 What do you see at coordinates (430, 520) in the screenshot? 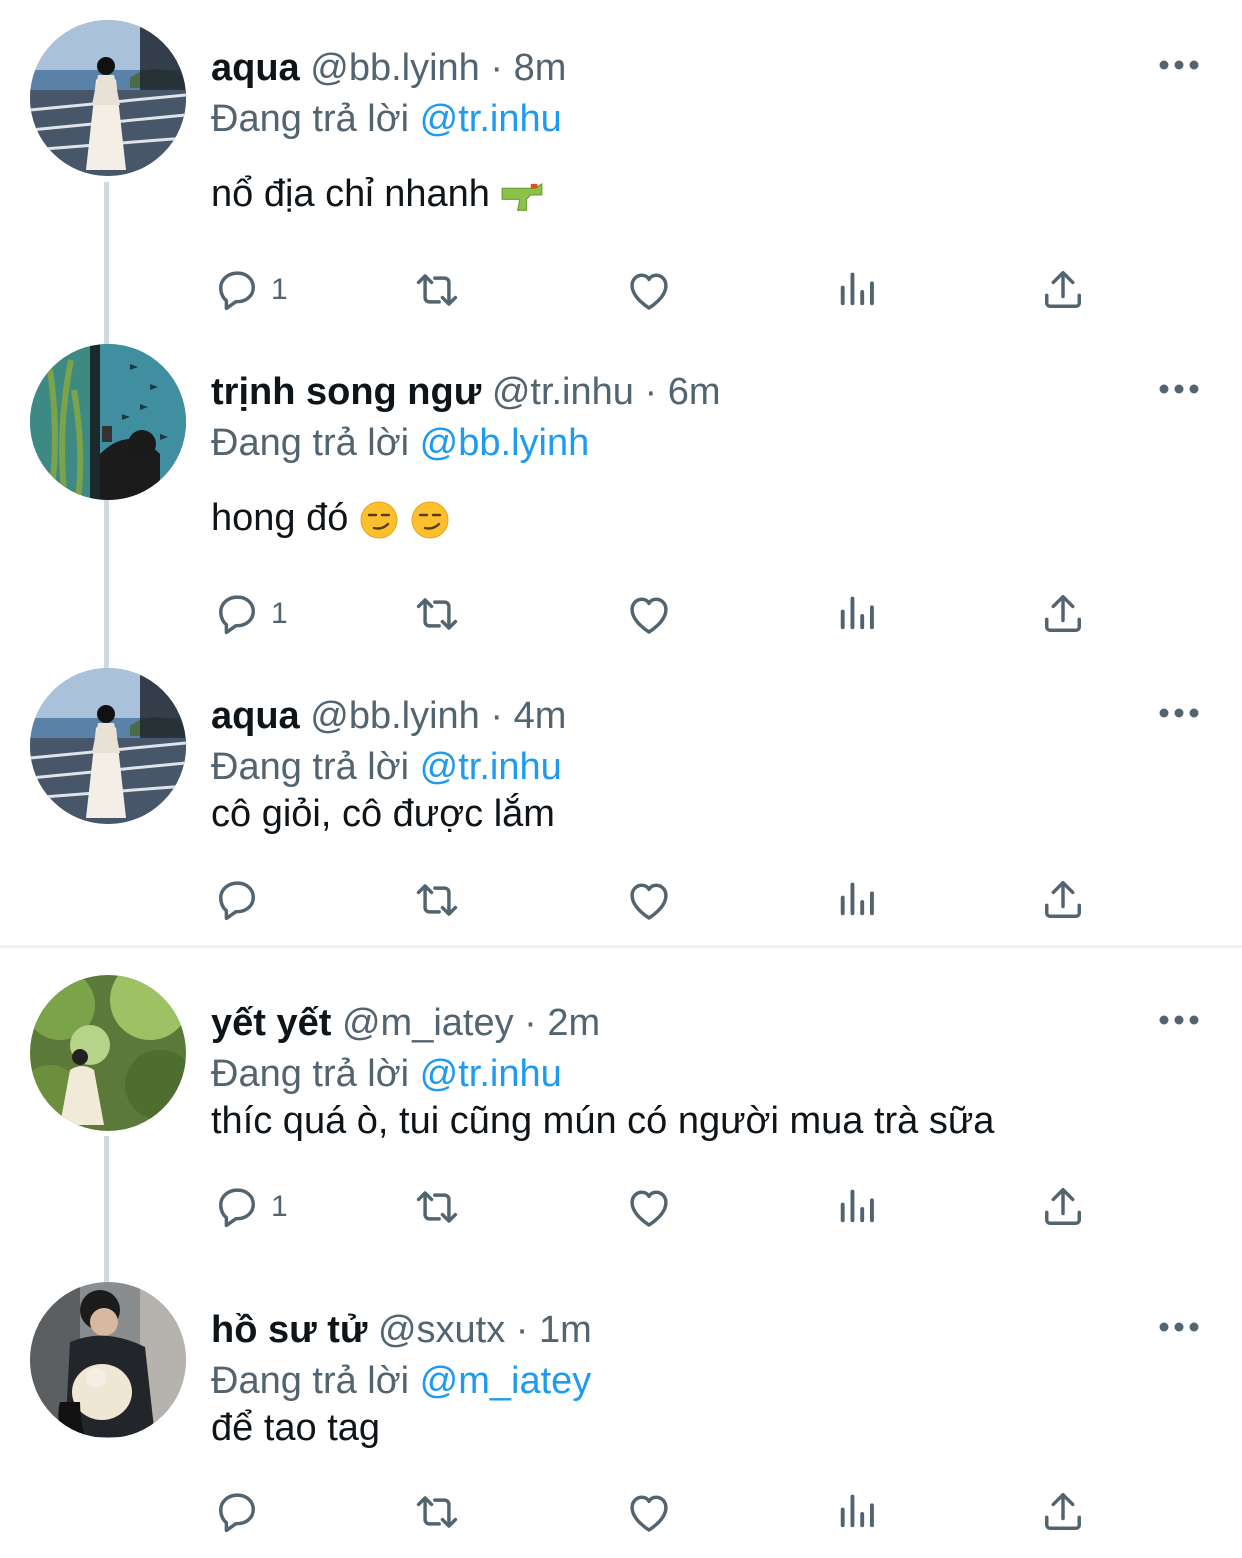
I see `smirking-face-emoji` at bounding box center [430, 520].